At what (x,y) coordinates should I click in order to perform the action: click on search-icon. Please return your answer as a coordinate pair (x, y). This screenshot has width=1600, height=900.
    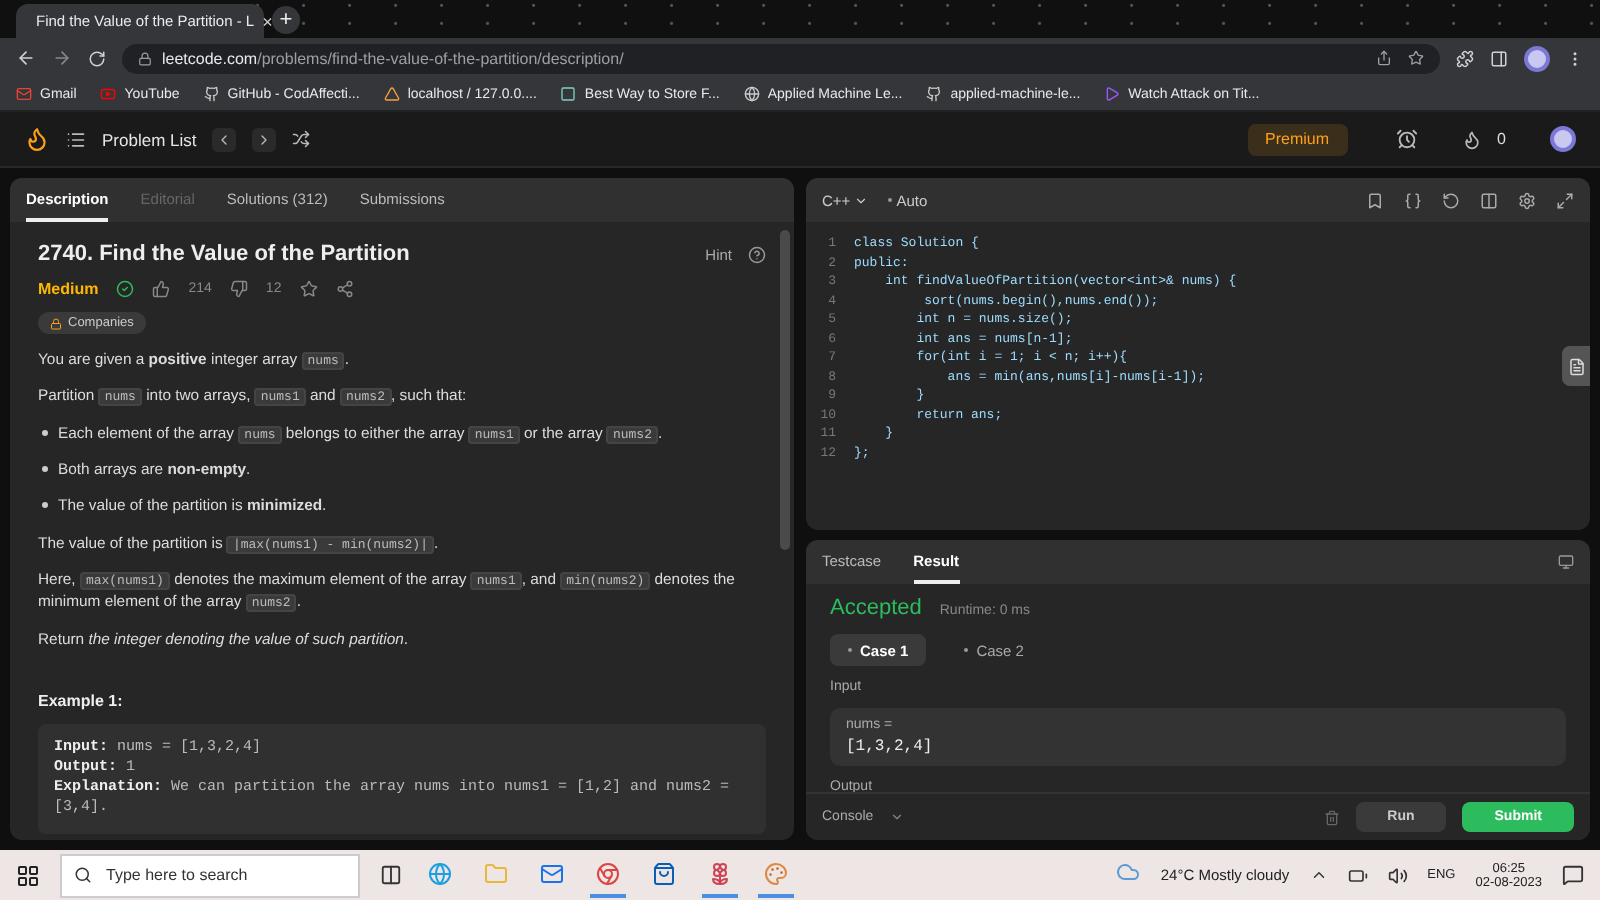
    Looking at the image, I should click on (83, 874).